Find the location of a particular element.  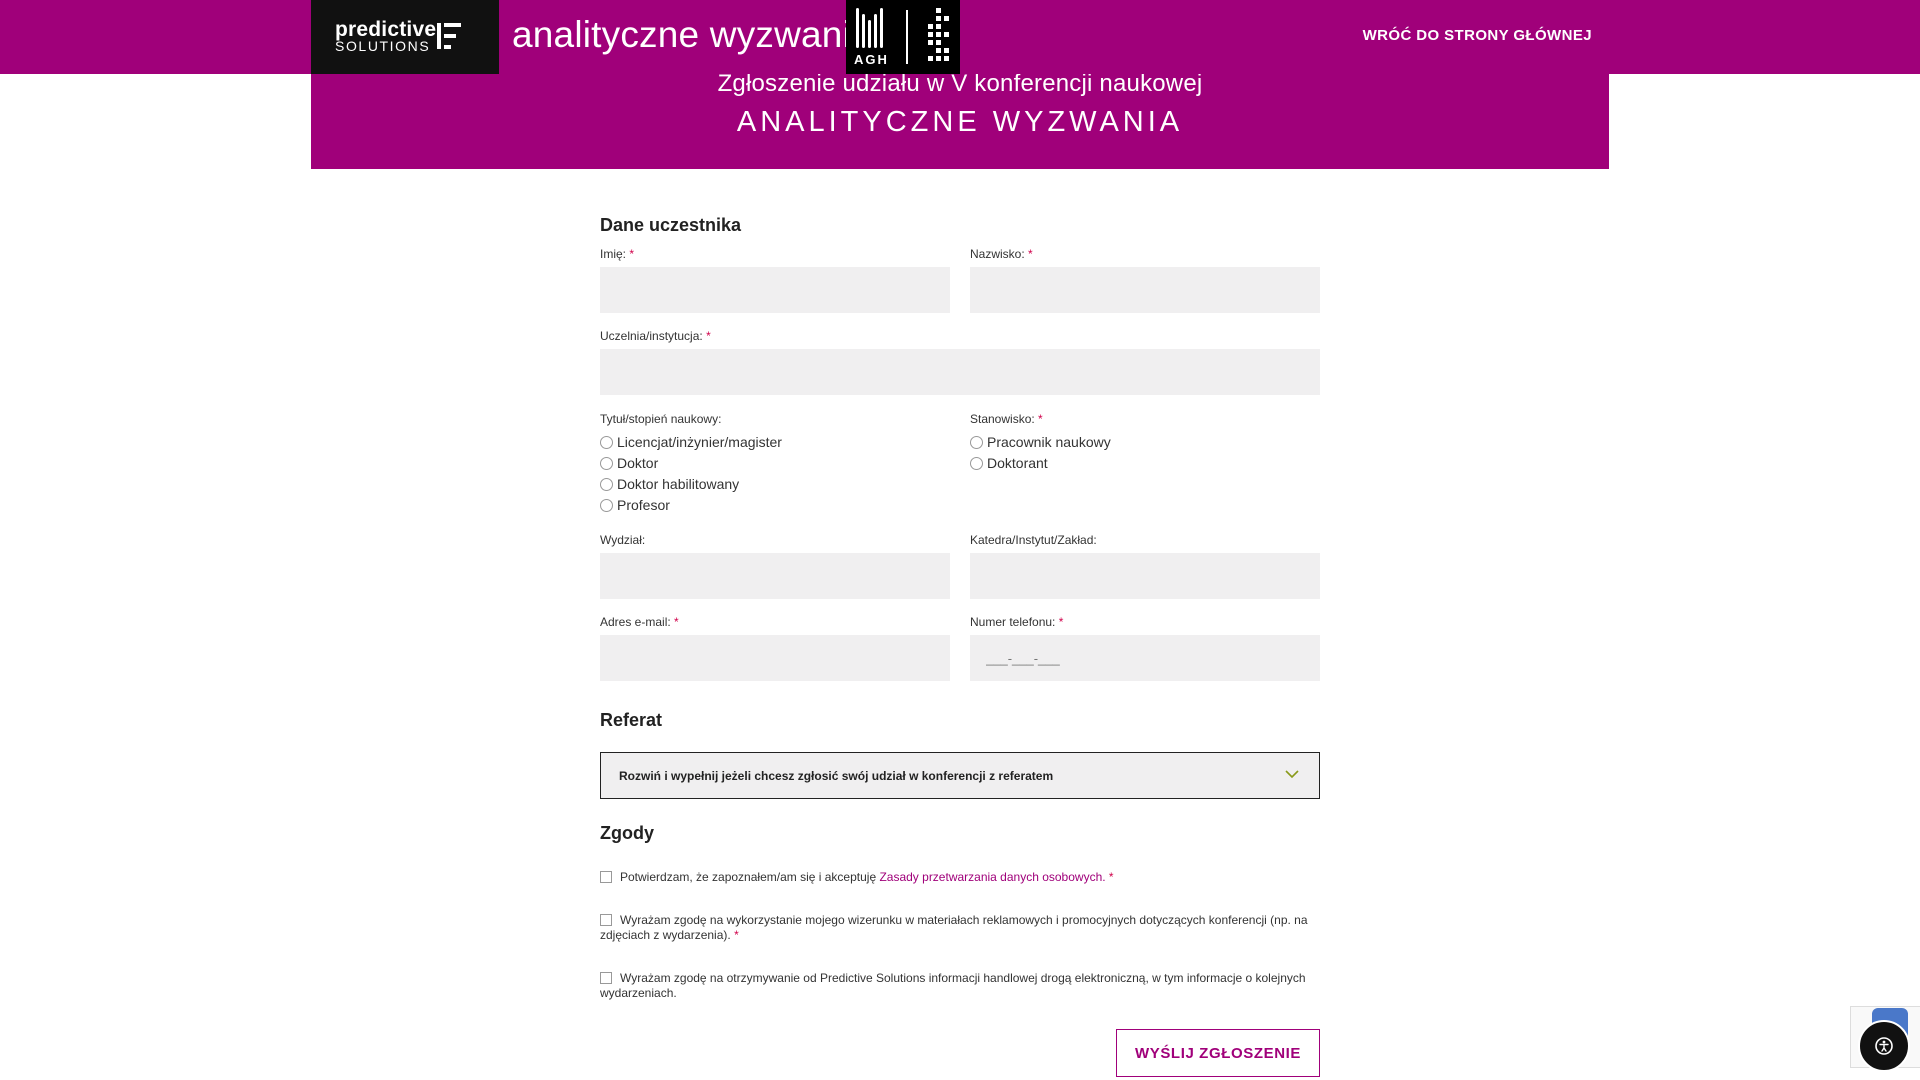

submit-button: WYŚLIJ ZGŁOSZENIE is located at coordinates (1218, 1053).